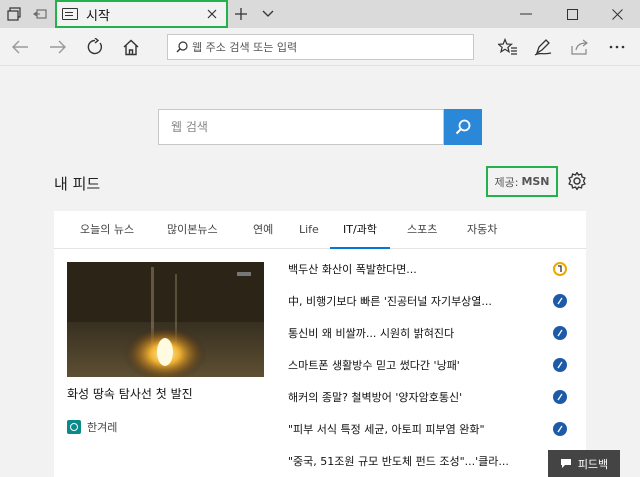 The image size is (640, 477). What do you see at coordinates (294, 127) in the screenshot?
I see `web-search-input` at bounding box center [294, 127].